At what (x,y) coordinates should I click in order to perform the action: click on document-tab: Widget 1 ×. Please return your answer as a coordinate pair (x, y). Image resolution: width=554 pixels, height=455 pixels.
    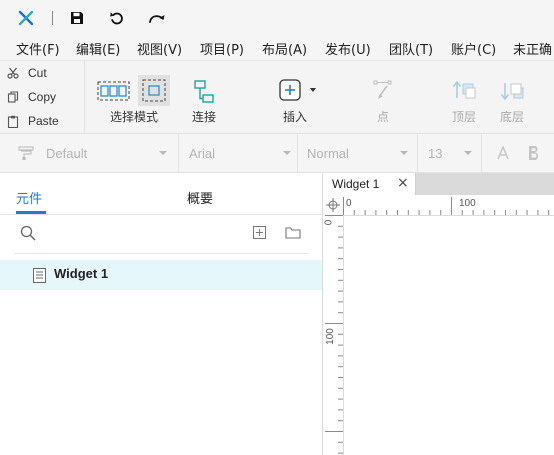
    Looking at the image, I should click on (369, 184).